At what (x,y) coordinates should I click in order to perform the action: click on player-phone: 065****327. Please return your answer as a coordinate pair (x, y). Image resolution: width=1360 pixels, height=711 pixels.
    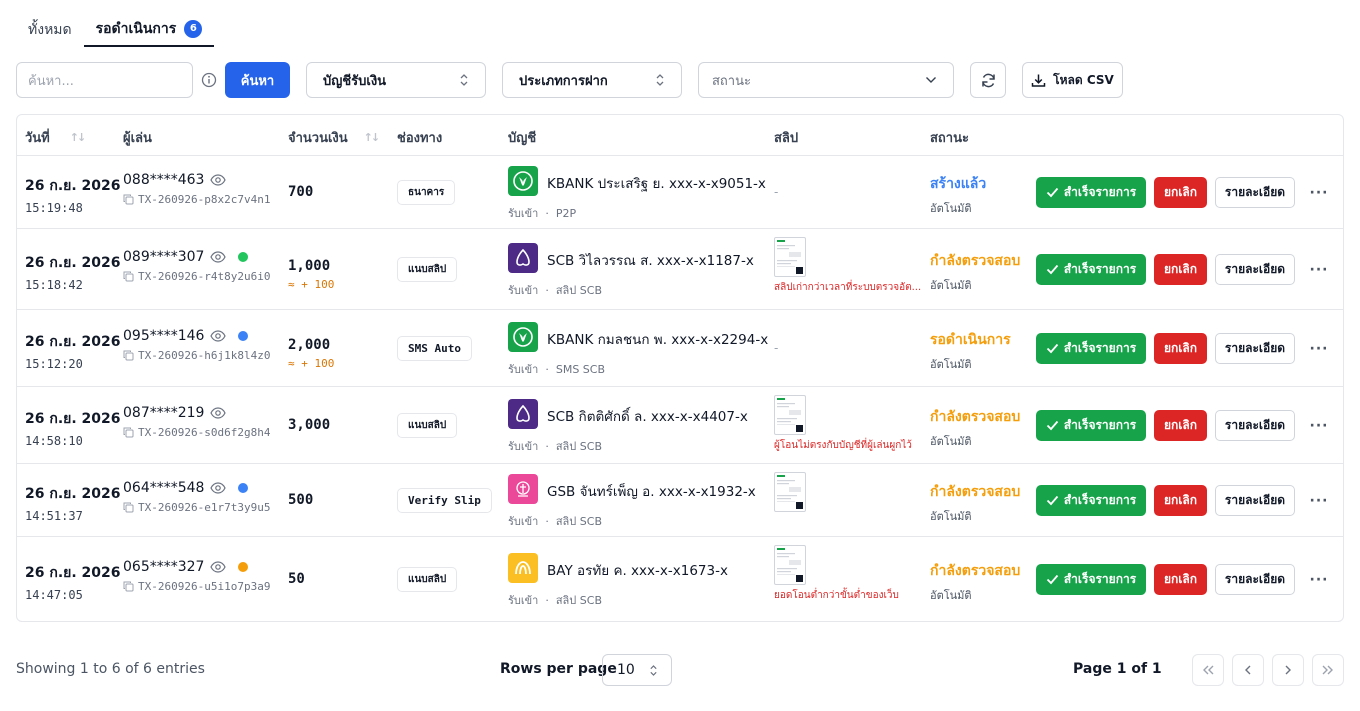
    Looking at the image, I should click on (163, 567).